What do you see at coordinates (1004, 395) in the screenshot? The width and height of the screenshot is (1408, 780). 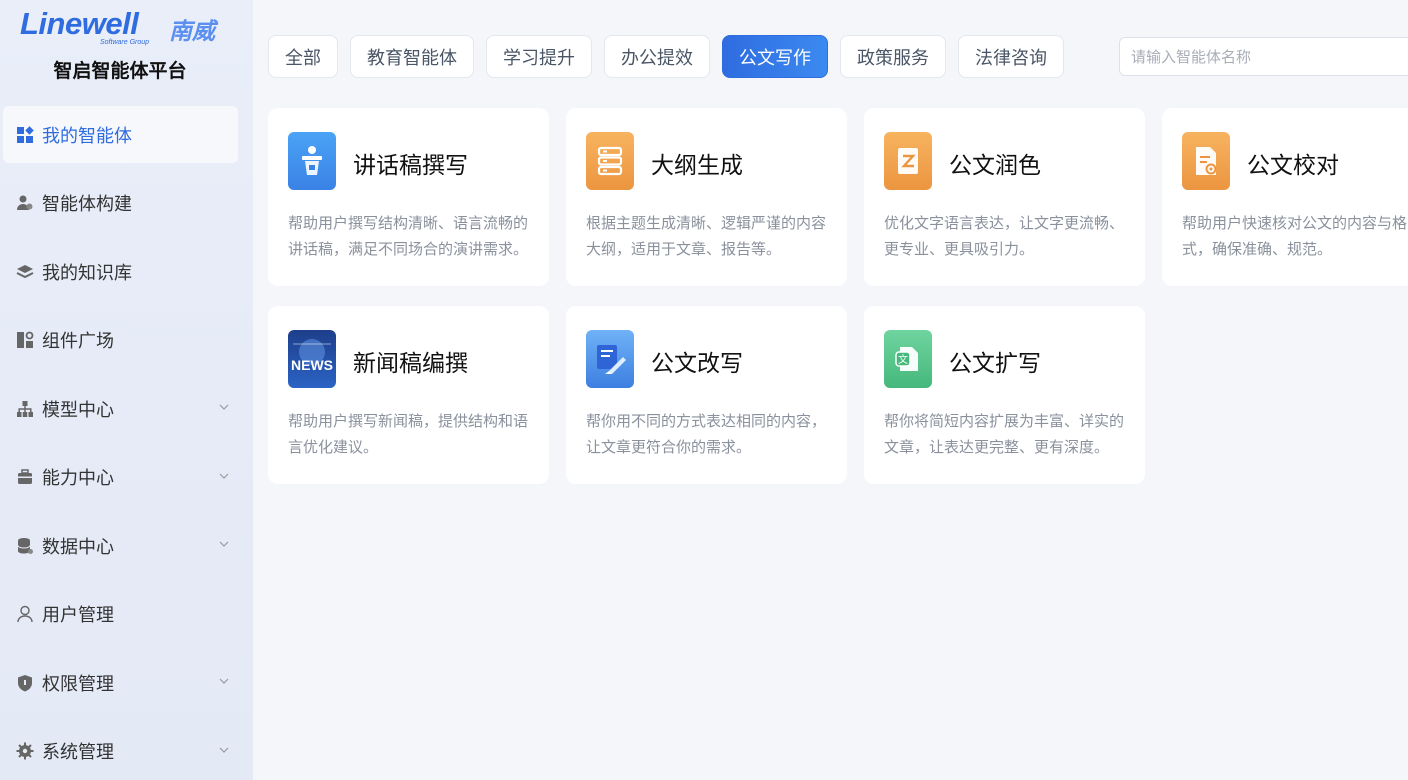 I see `agent-card: 文 公文扩写 帮你将简短内容扩展为丰富、详实的文章，让表达更完整、更有深度。` at bounding box center [1004, 395].